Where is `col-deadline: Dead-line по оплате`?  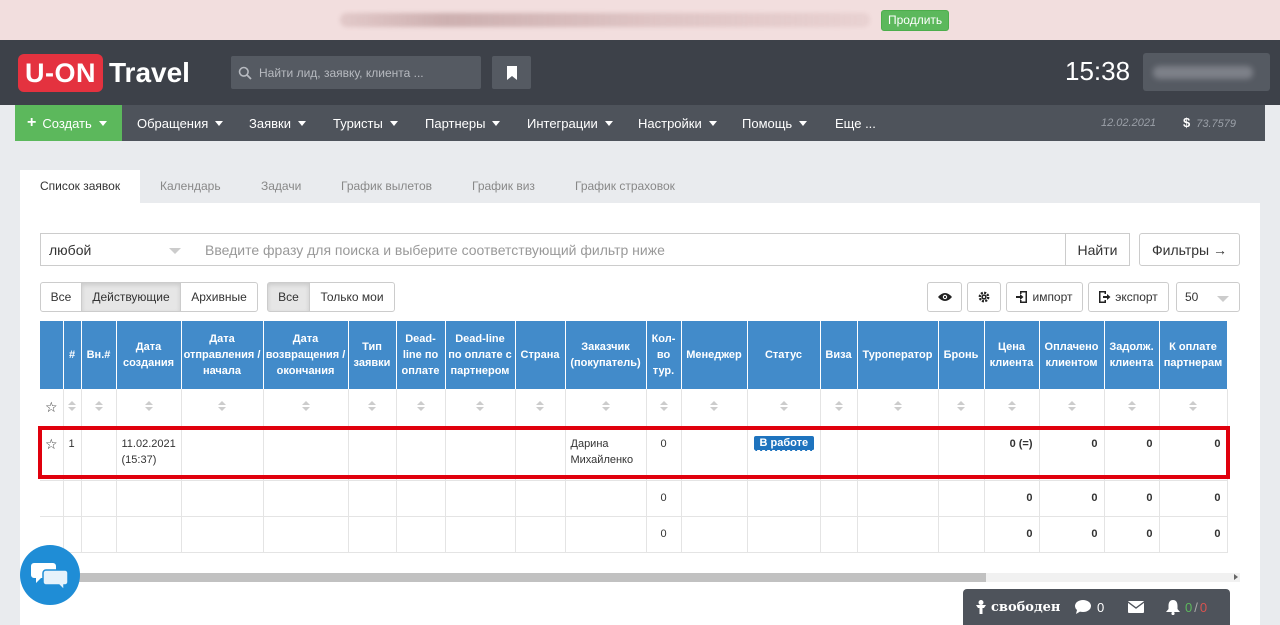
col-deadline: Dead-line по оплате is located at coordinates (421, 355).